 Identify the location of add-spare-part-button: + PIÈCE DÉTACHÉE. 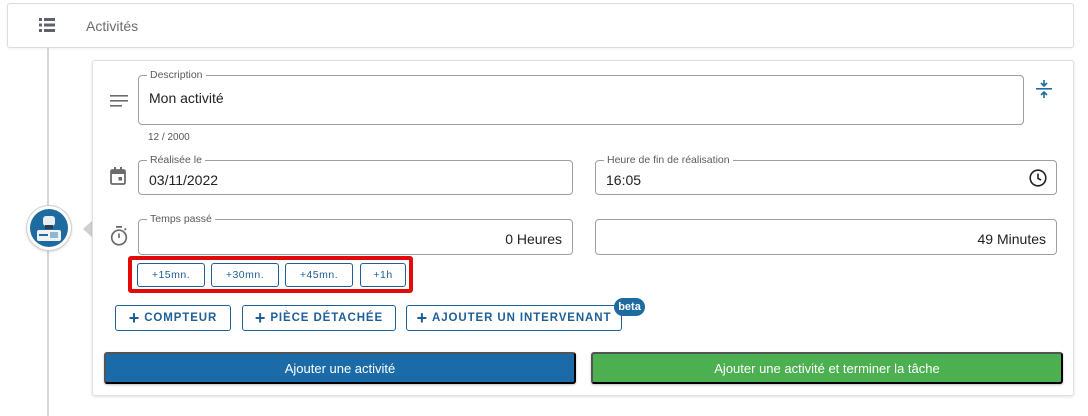
(319, 318).